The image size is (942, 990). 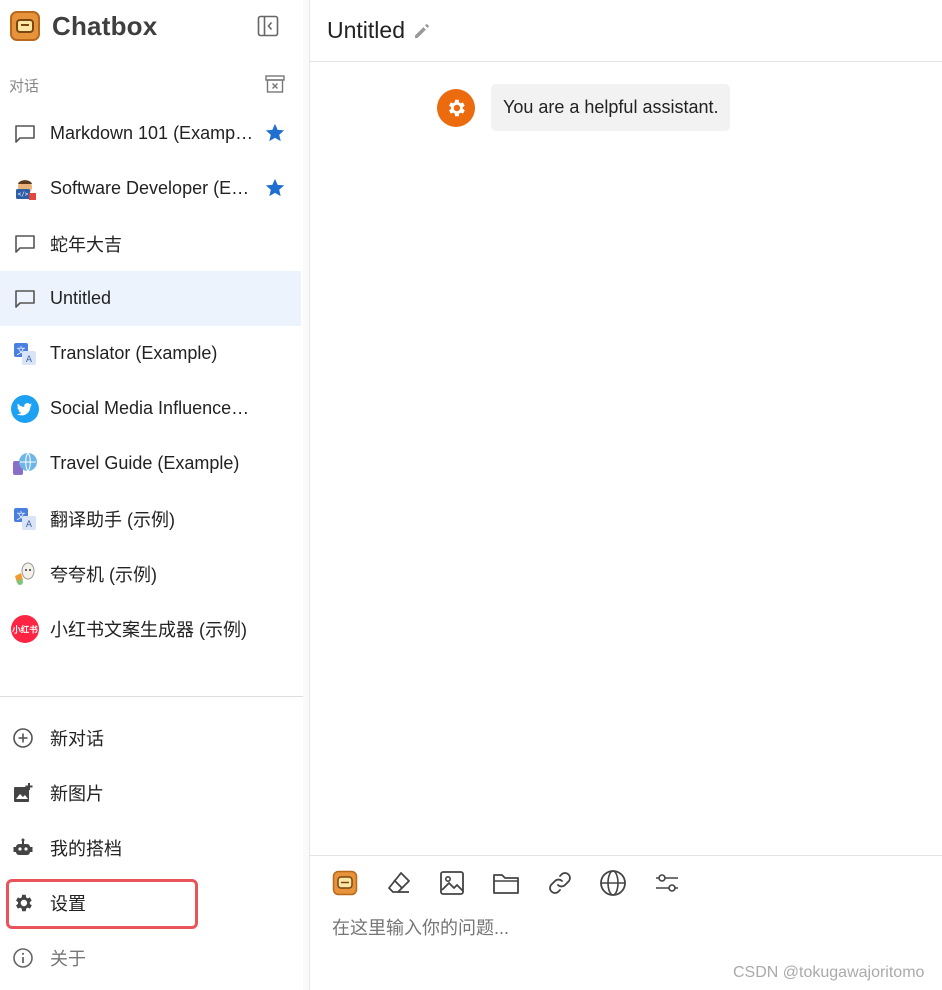 I want to click on developer-avatar-icon: </>, so click(x=25, y=189).